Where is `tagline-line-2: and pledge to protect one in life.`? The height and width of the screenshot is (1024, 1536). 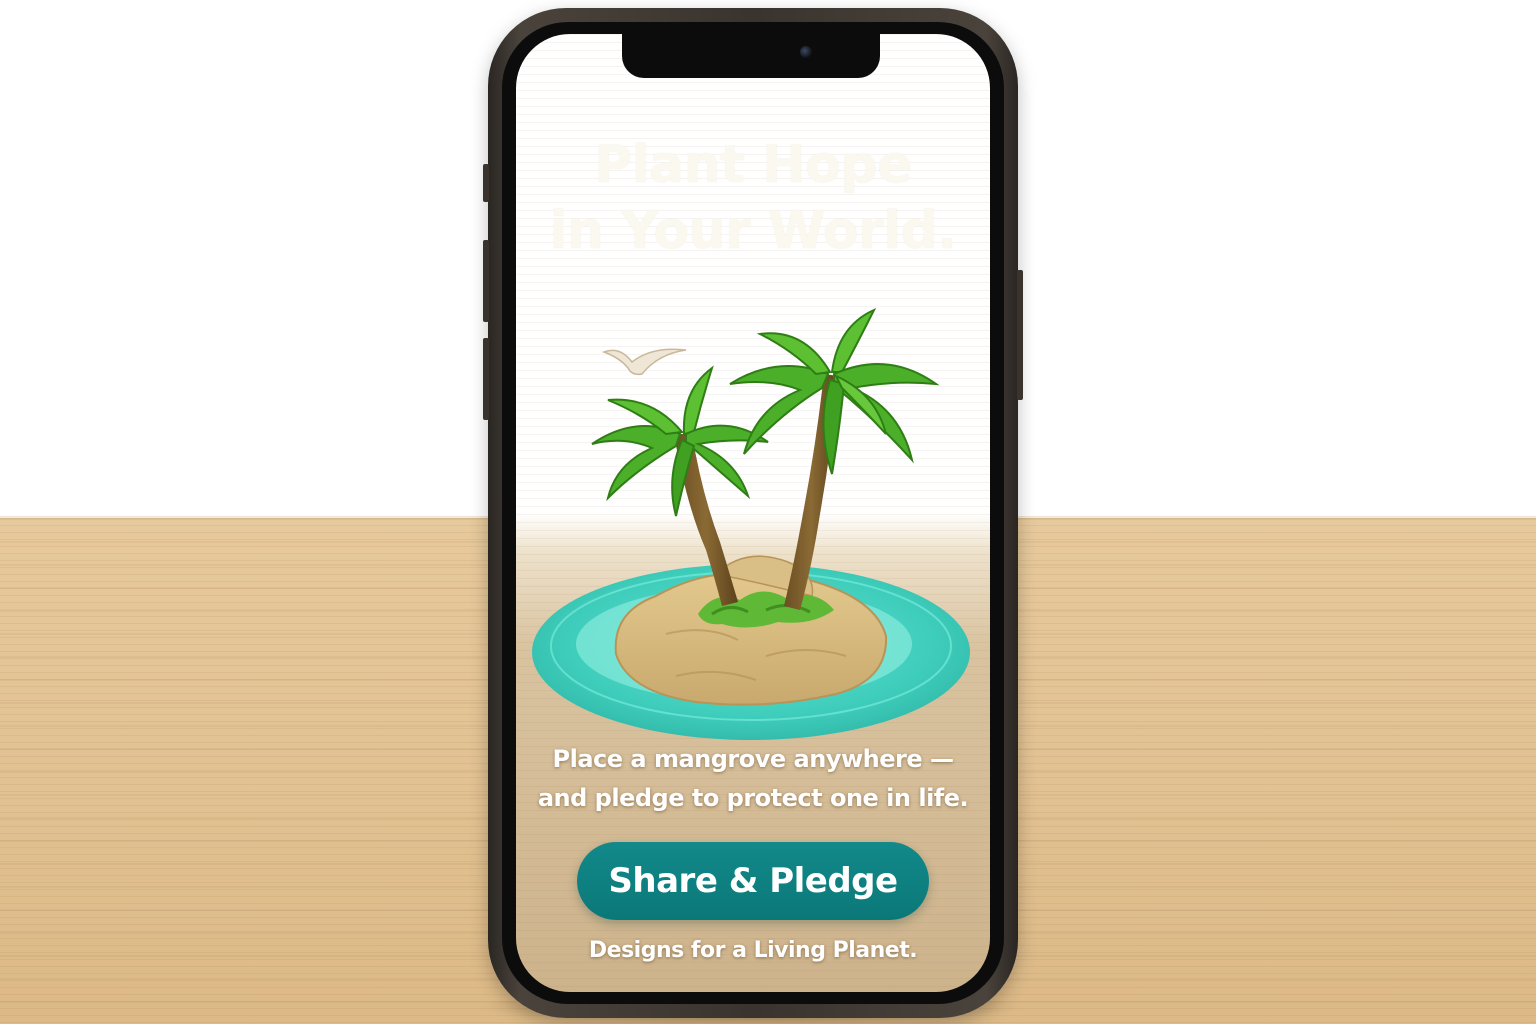 tagline-line-2: and pledge to protect one in life. is located at coordinates (753, 798).